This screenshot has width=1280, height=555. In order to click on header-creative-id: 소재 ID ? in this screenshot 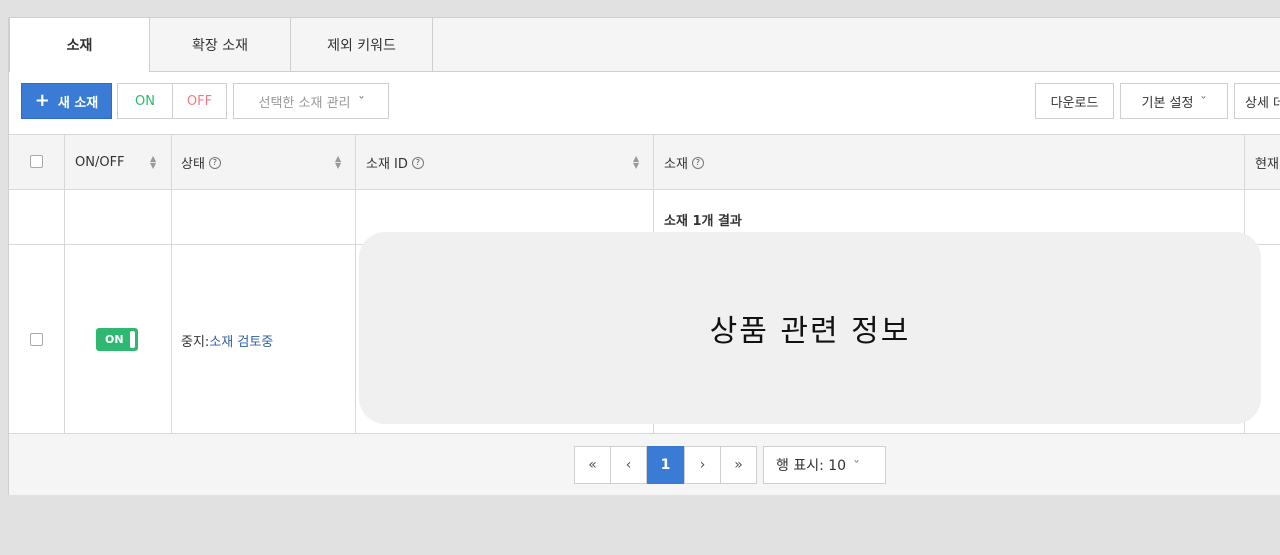, I will do `click(395, 162)`.